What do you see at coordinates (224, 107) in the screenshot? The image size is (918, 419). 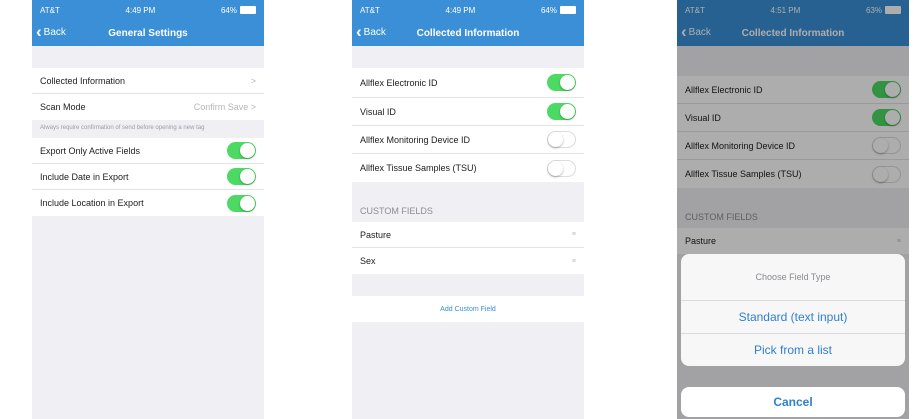 I see `scan-mode-value: Confirm Save >` at bounding box center [224, 107].